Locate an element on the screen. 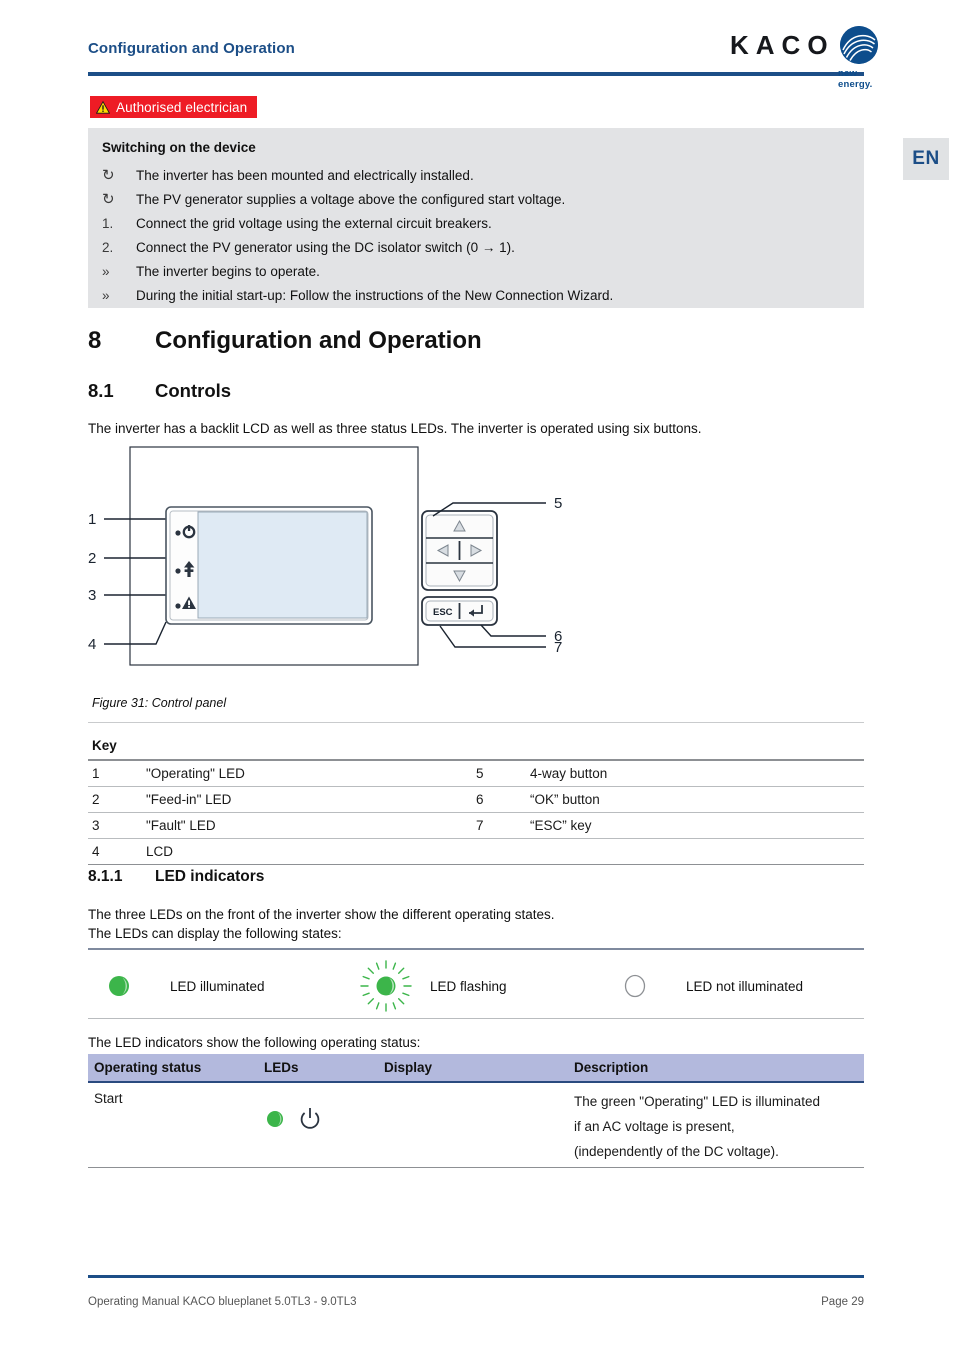  table-row: 2 "Feed-in" LED 6 “OK” button is located at coordinates (476, 800).